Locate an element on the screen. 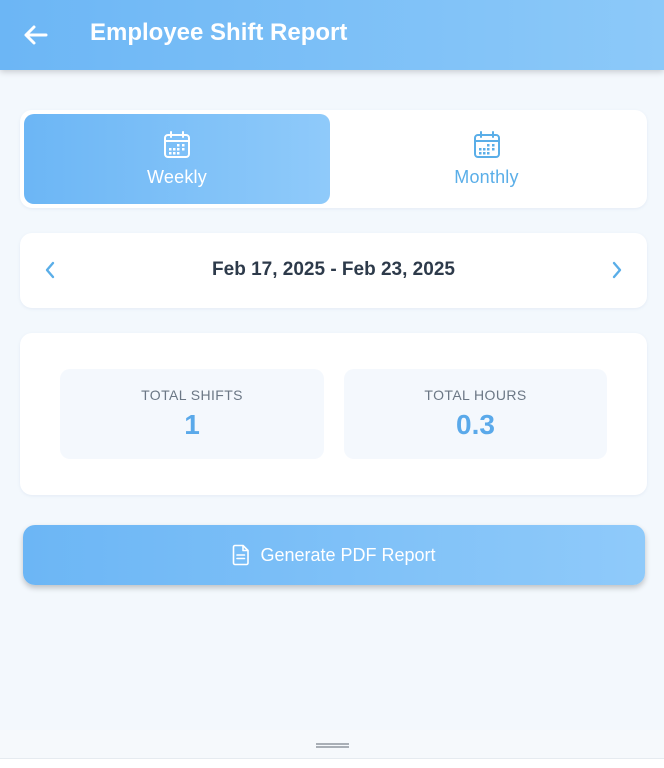 This screenshot has height=768, width=664. date-range-text: Feb 17, 2025 - Feb 23, 2025 is located at coordinates (333, 269).